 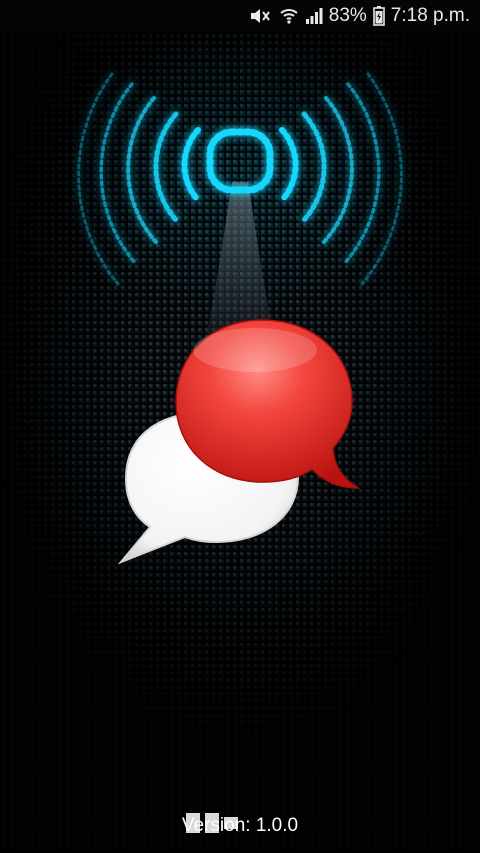 I want to click on battery-icon, so click(x=378, y=16).